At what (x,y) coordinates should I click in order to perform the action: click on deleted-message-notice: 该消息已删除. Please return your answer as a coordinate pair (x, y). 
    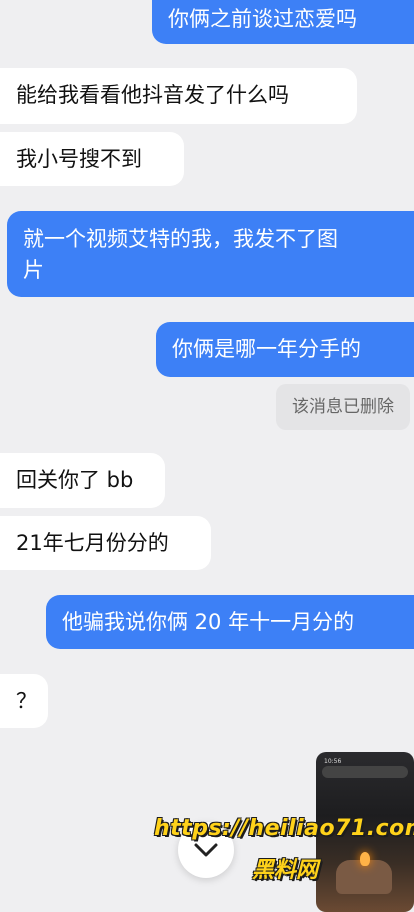
    Looking at the image, I should click on (343, 407).